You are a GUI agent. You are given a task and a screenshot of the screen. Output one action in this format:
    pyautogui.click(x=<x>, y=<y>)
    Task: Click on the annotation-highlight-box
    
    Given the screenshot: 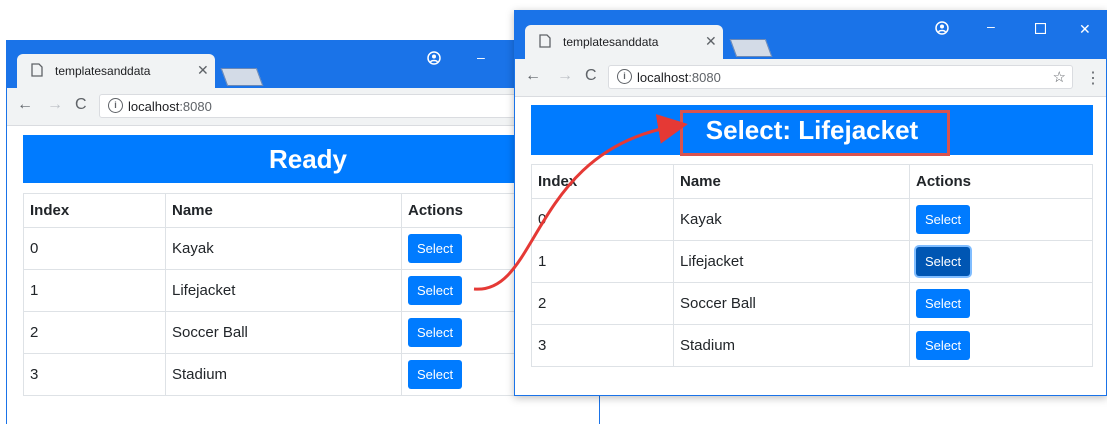 What is the action you would take?
    pyautogui.click(x=815, y=133)
    